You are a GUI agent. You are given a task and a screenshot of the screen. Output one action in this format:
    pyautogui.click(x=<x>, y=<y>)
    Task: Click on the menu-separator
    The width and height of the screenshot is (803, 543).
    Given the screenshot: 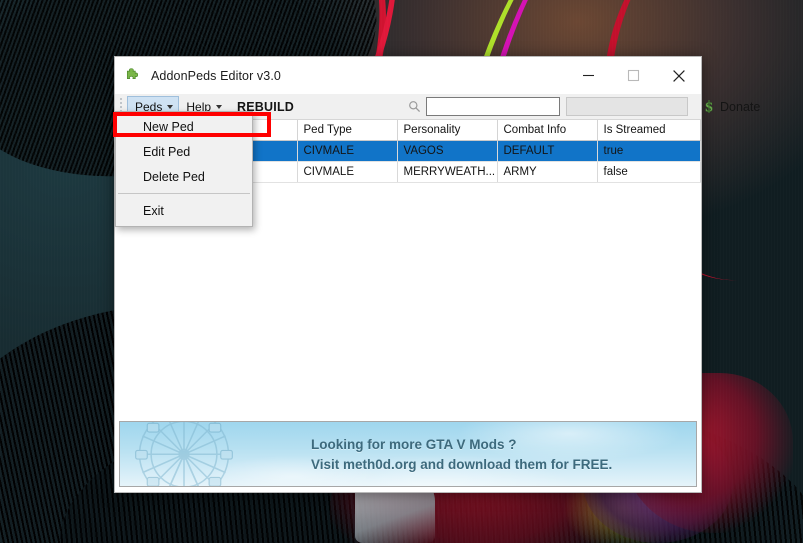 What is the action you would take?
    pyautogui.click(x=184, y=193)
    